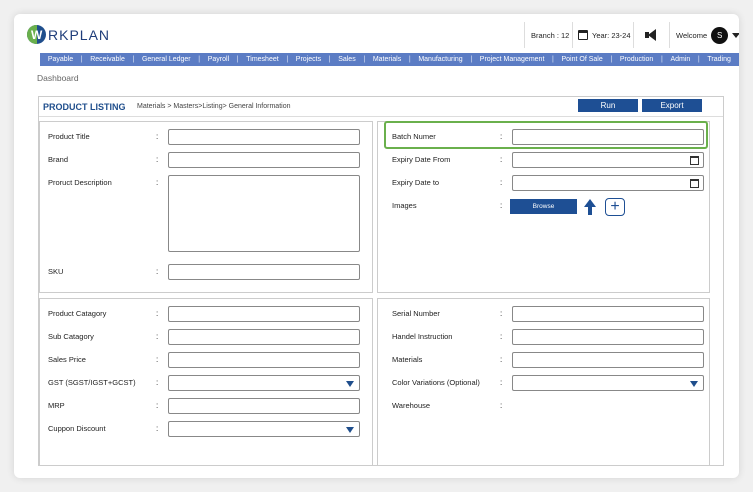 The height and width of the screenshot is (492, 753). I want to click on color-row: Color Variations (Optional) :, so click(548, 383).